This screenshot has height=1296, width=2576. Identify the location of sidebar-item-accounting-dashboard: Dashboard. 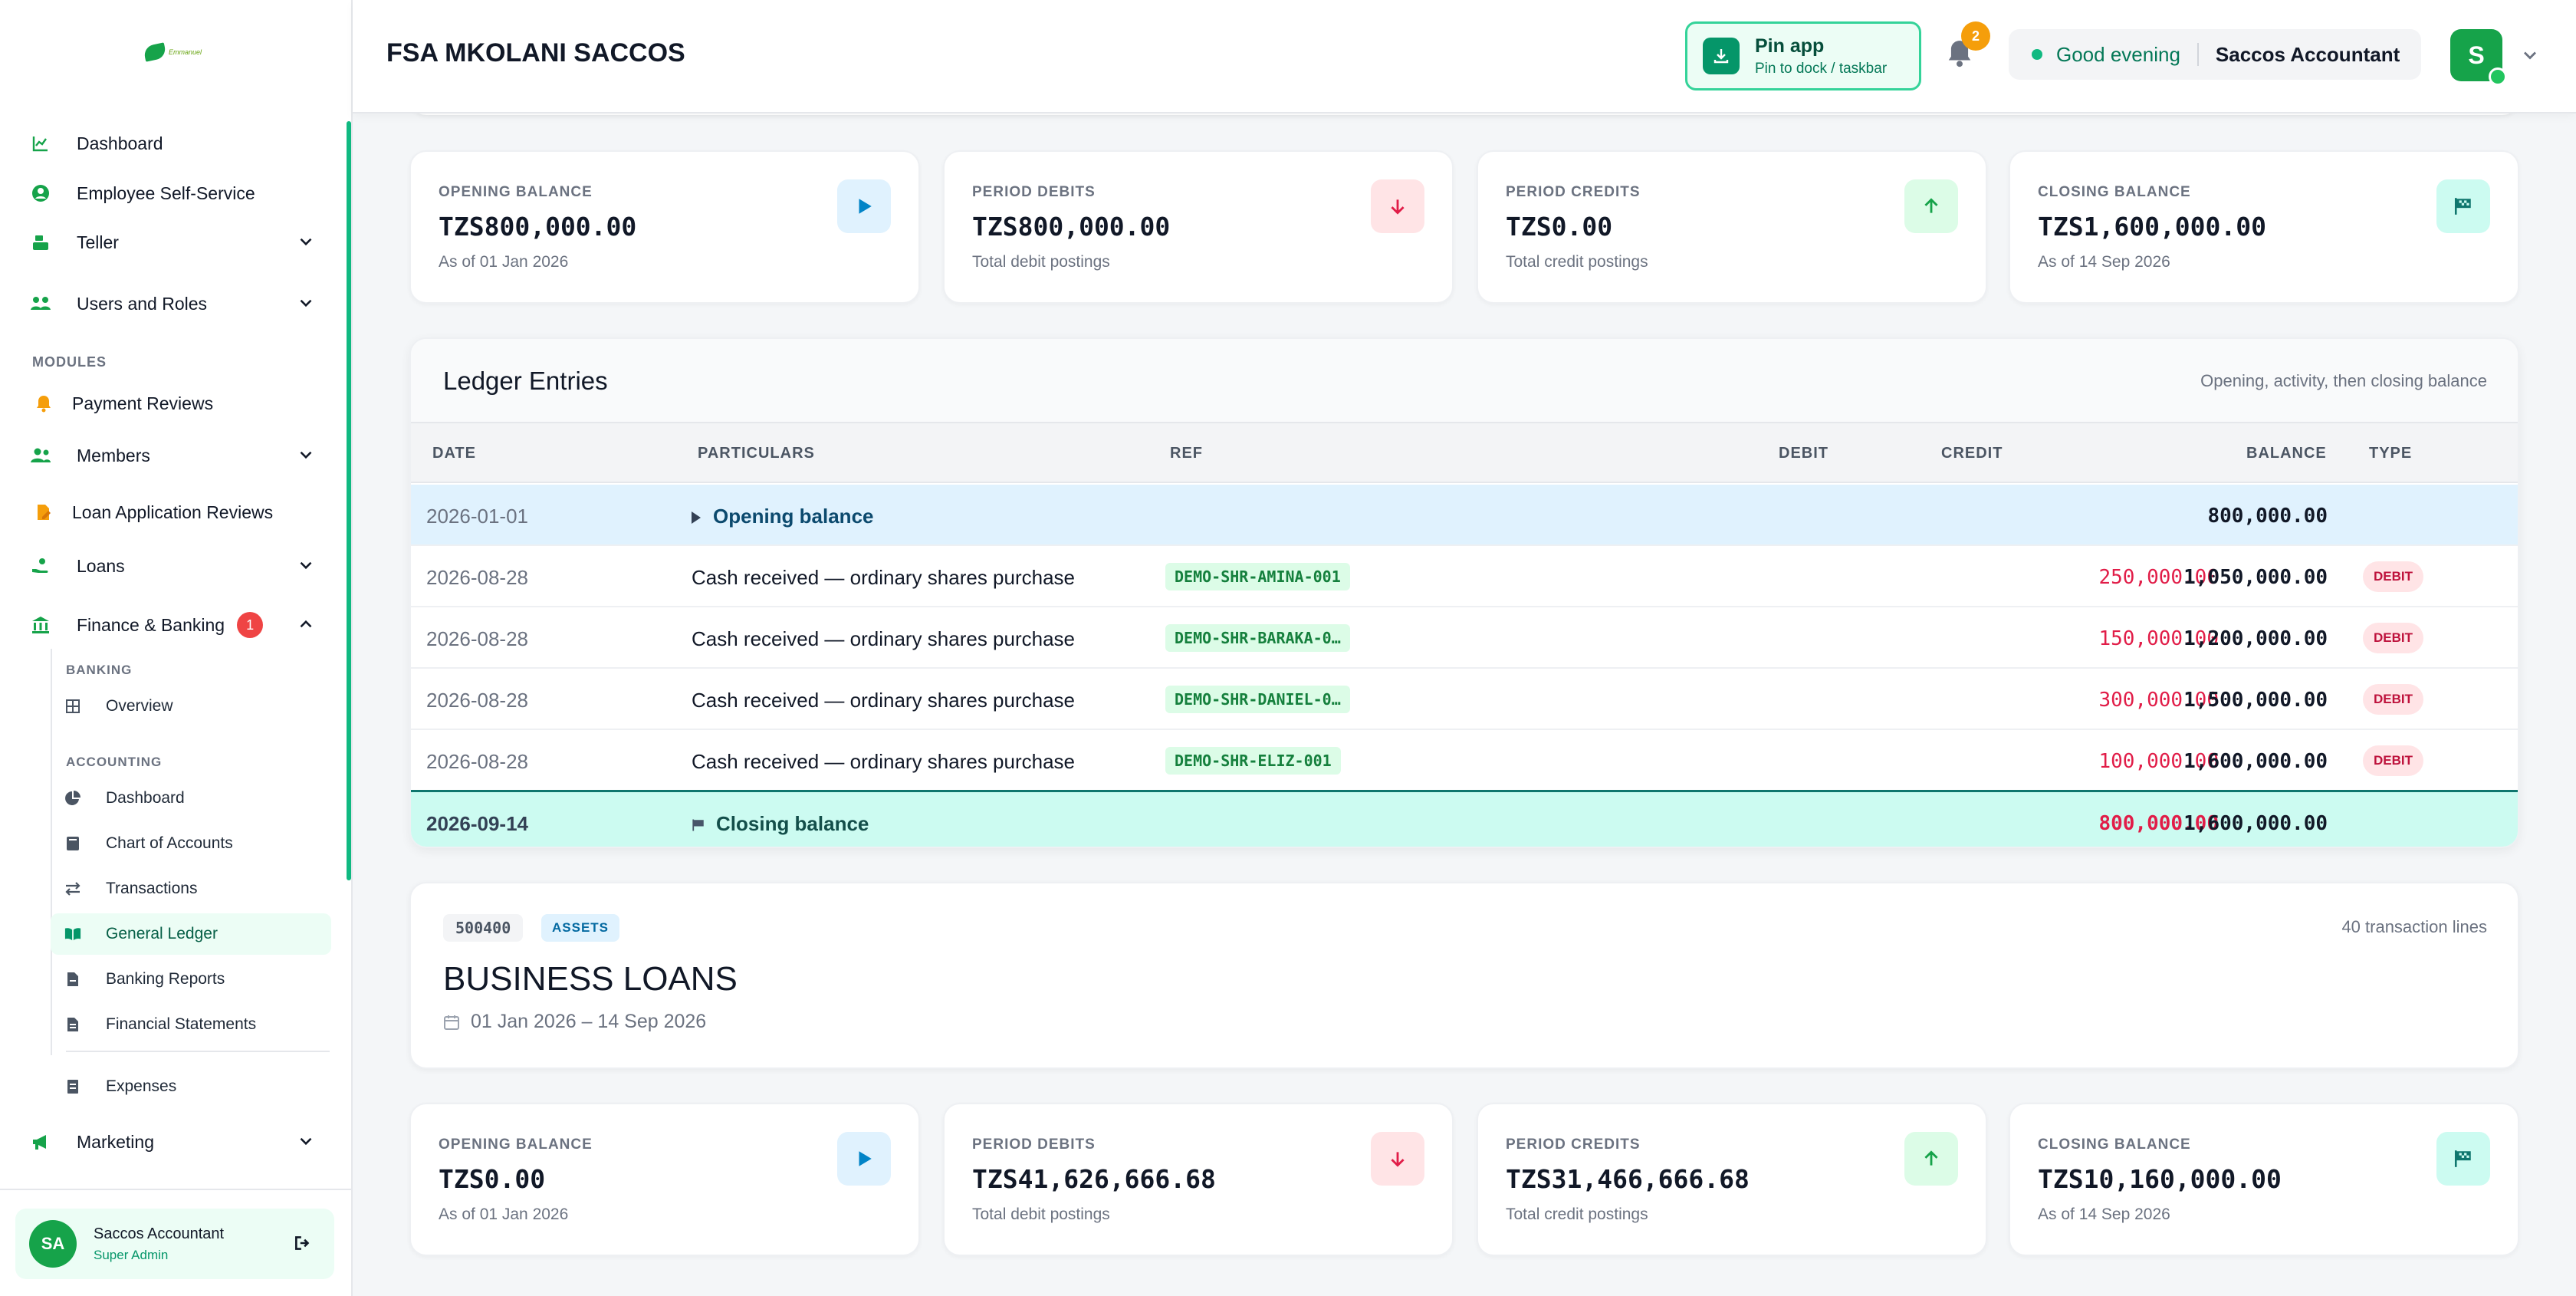
(191, 798).